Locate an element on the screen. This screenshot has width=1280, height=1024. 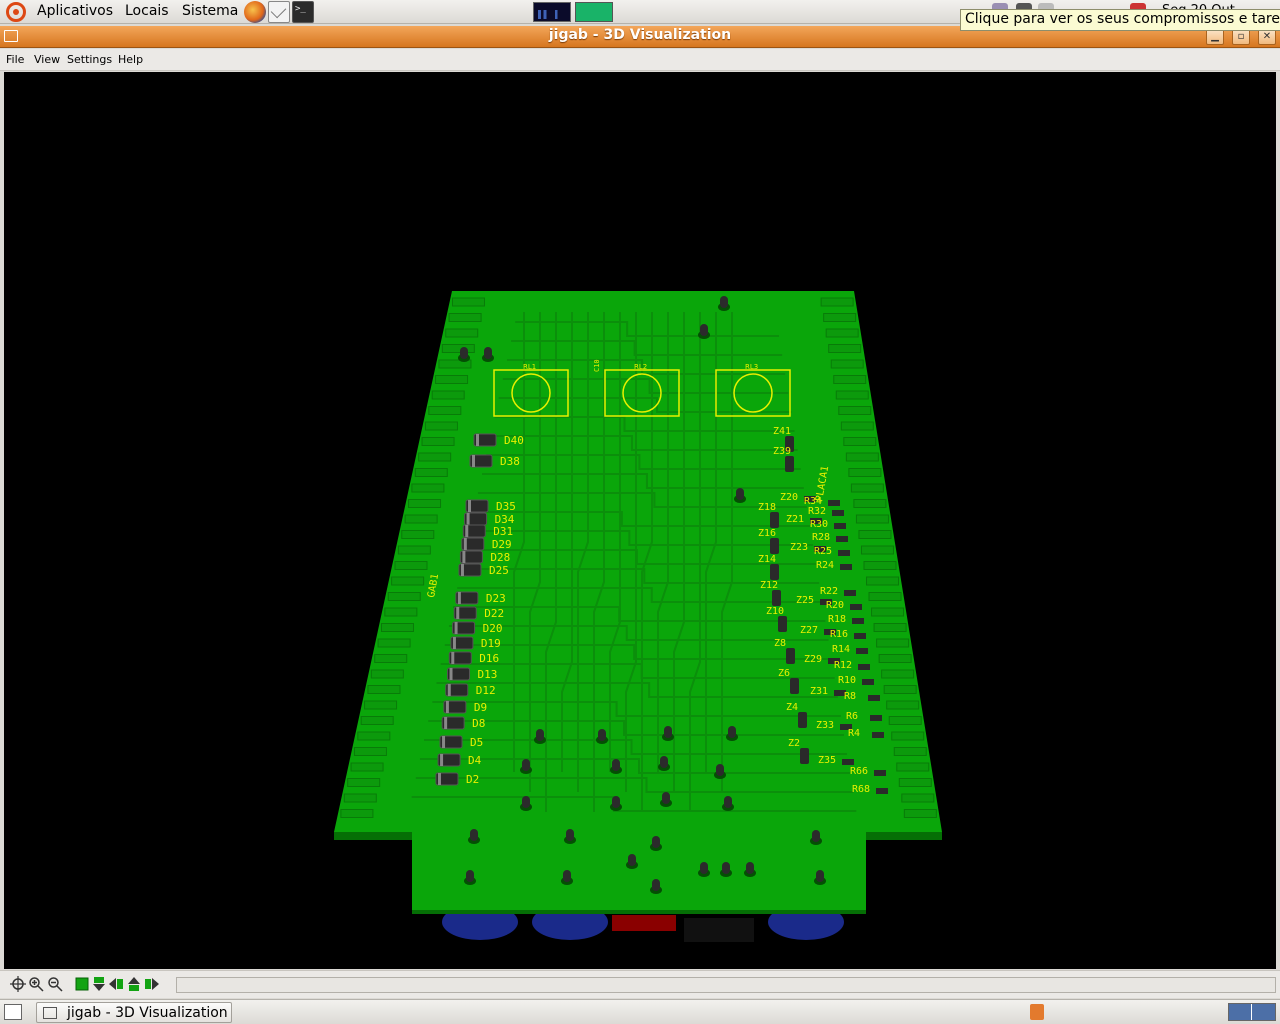
menu-locais: Locais is located at coordinates (147, 11).